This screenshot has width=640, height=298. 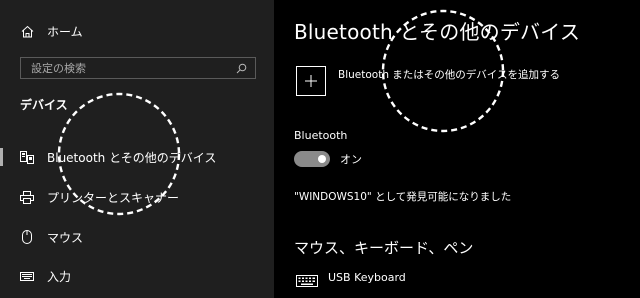 I want to click on sidebar-item-bluetooth-label: Bluetooth とその他のデバイス, so click(x=132, y=157).